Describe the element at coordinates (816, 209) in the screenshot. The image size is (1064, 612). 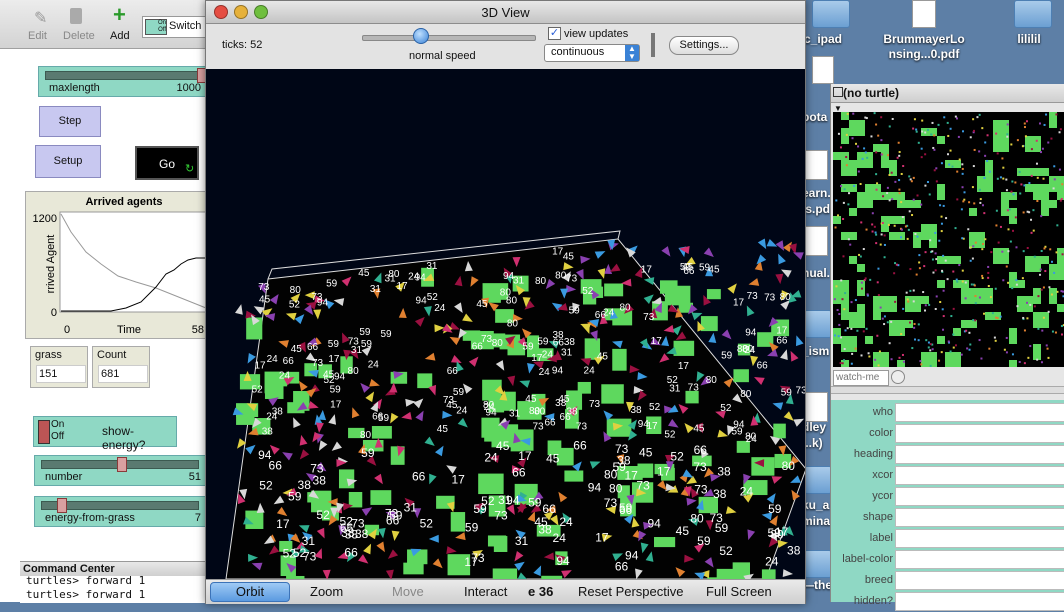
I see `desktop-item-label-partial: ls.pd` at that location.